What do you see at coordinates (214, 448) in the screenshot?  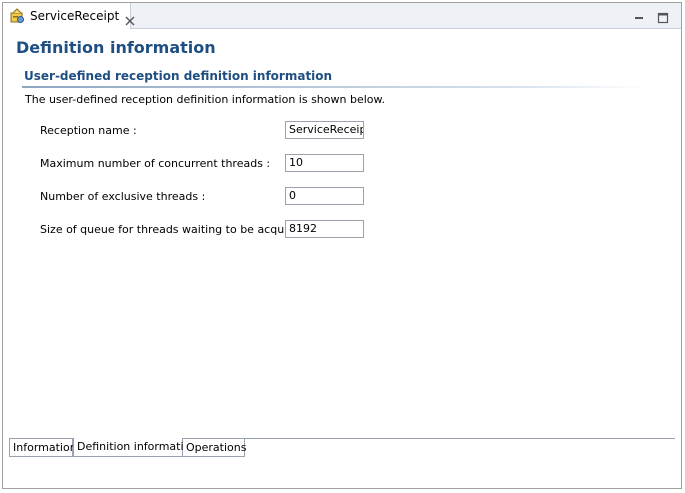 I see `tab-operations: Operations` at bounding box center [214, 448].